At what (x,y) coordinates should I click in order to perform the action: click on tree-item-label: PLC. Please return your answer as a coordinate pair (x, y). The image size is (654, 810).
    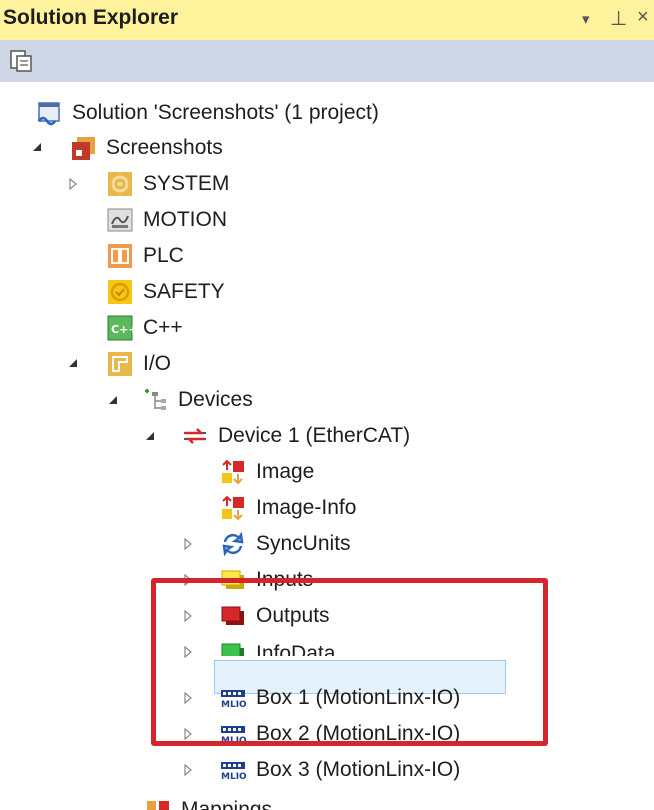
    Looking at the image, I should click on (163, 255).